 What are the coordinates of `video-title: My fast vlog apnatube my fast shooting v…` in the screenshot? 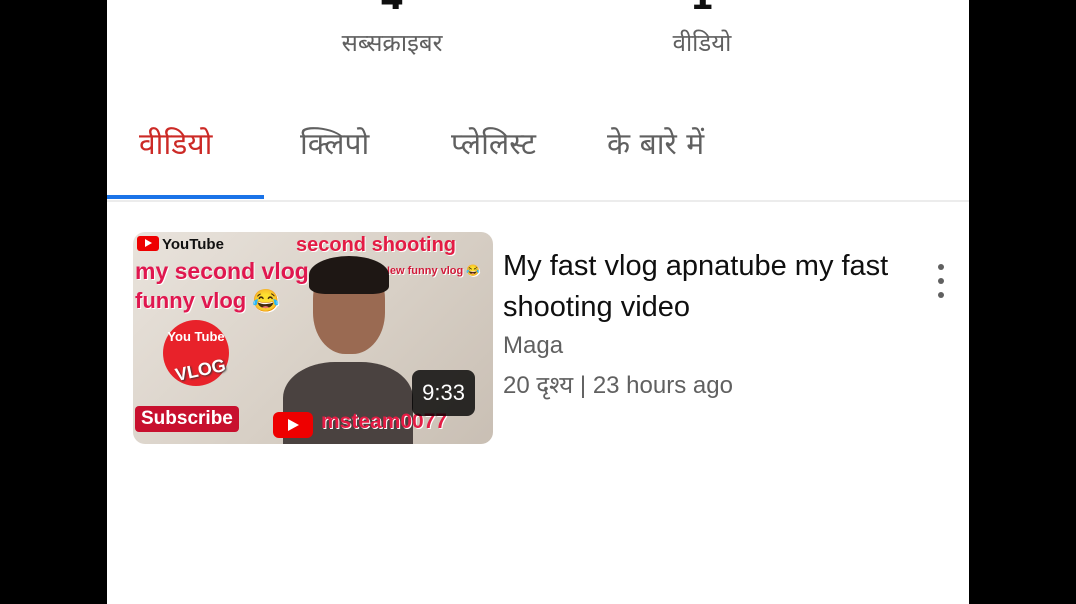 It's located at (698, 287).